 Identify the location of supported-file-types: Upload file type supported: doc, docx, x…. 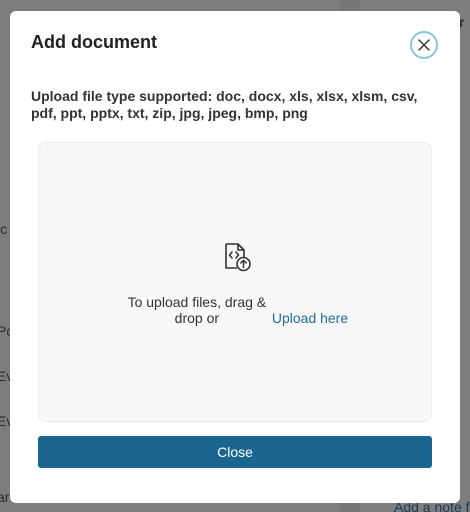
(224, 104).